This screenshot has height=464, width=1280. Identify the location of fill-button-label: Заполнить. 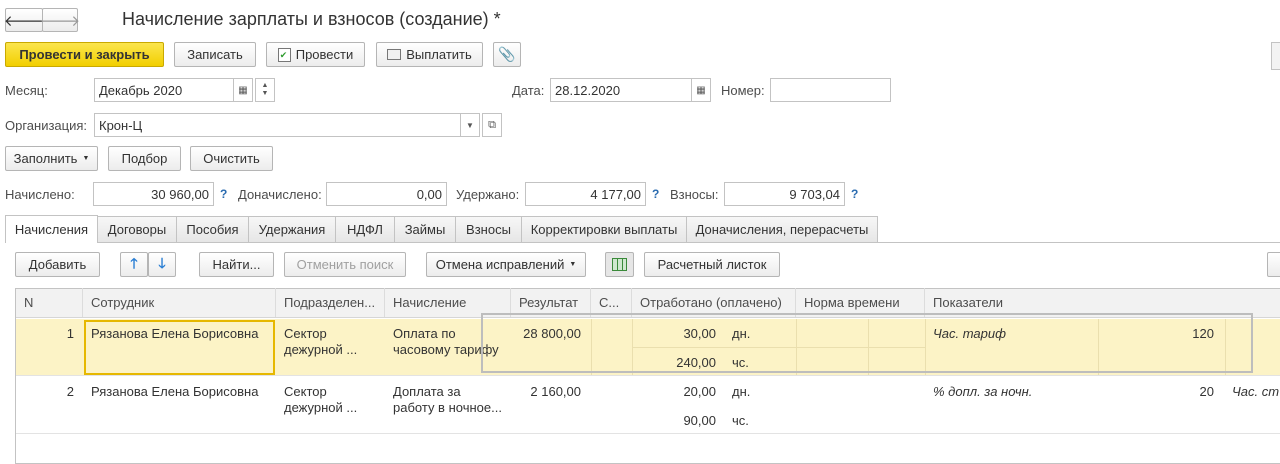
(45, 158).